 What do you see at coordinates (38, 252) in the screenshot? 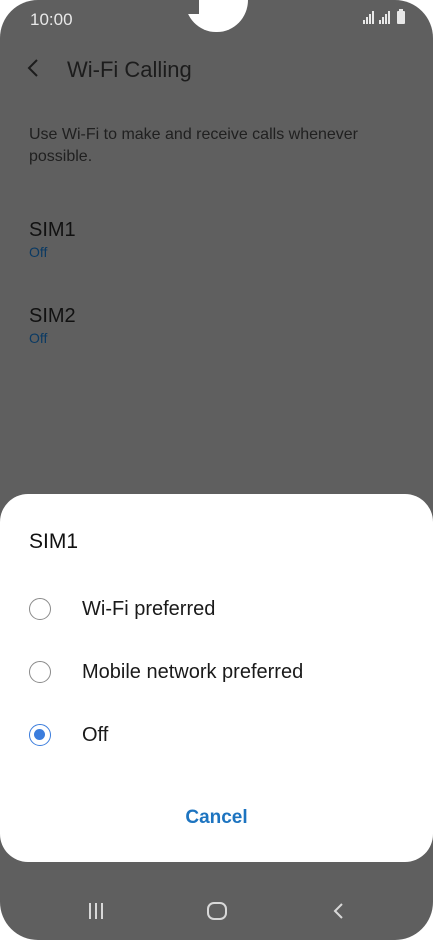
I see `sim1-status: Off` at bounding box center [38, 252].